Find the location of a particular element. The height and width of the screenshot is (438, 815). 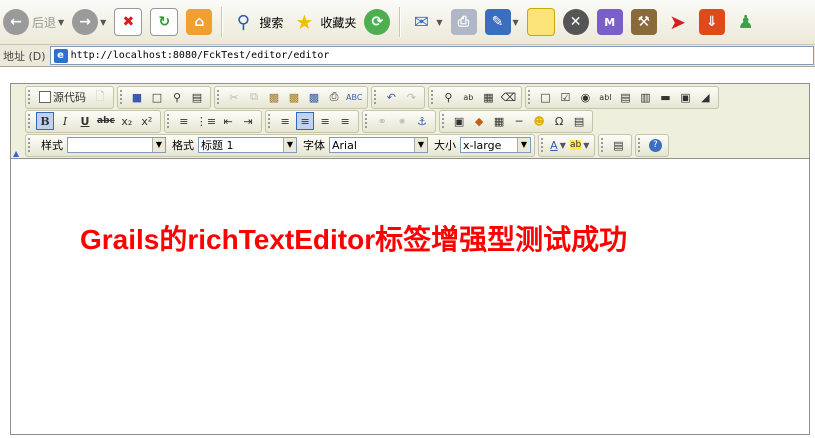

unlink-button: ⁕ is located at coordinates (402, 121).